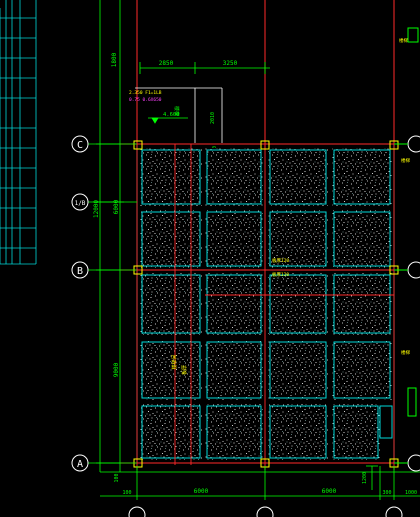 The image size is (420, 517). I want to click on vertical-note-1: 楼梯间, so click(174, 361).